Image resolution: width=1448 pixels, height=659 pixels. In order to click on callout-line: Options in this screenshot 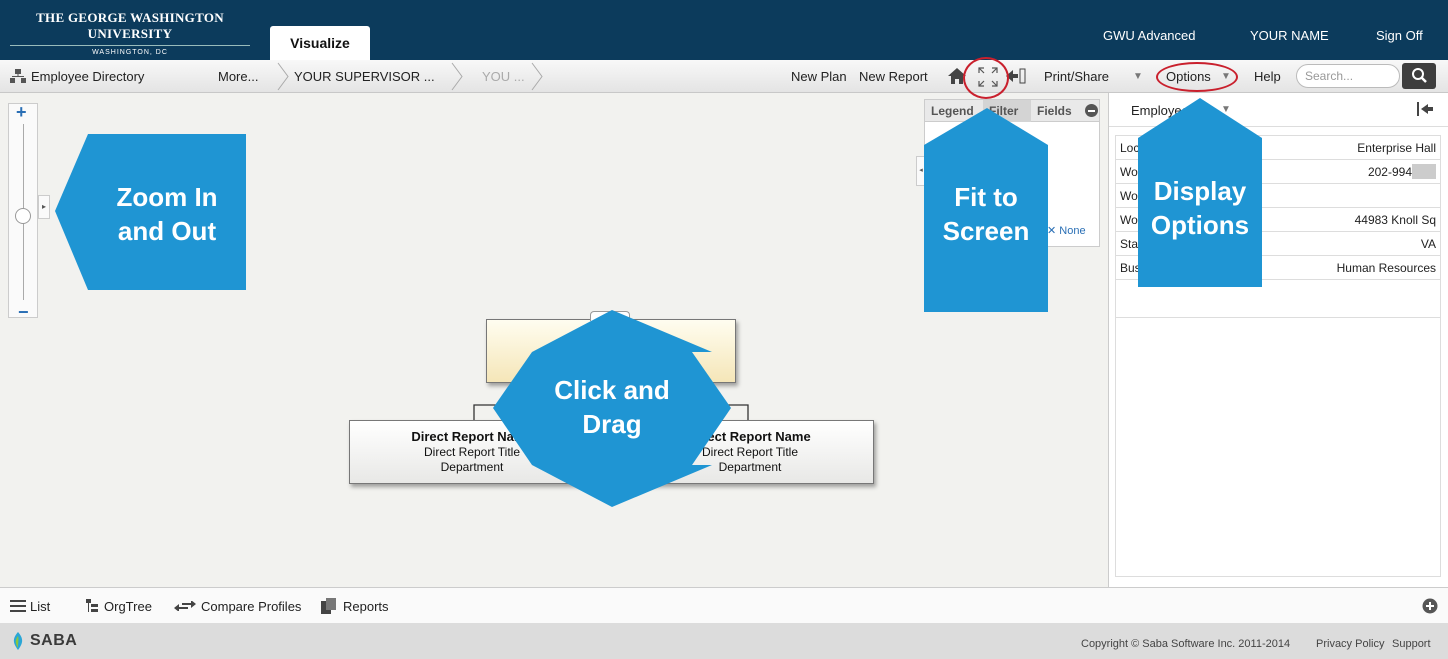, I will do `click(1200, 225)`.